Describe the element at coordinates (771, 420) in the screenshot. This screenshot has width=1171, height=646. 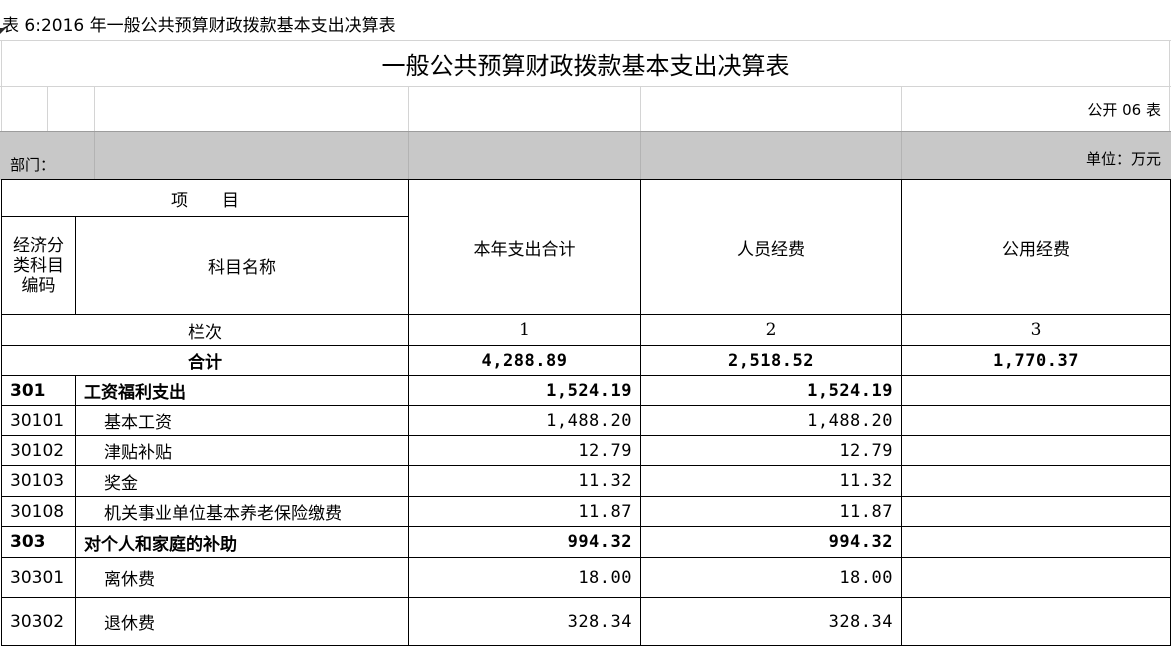
I see `row-personnel: 1,488.20` at that location.